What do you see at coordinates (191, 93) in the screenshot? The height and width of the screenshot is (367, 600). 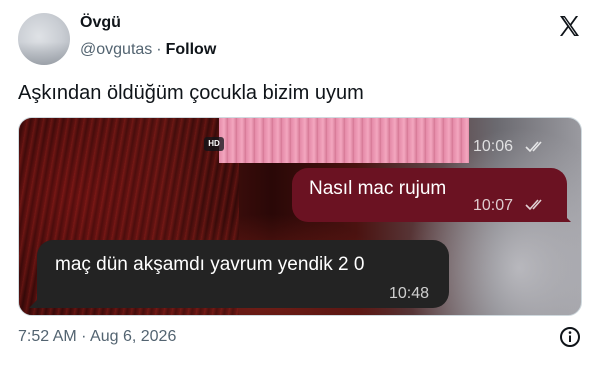 I see `tweet-text: Aşkından öldüğüm çocukla bizim uyum` at bounding box center [191, 93].